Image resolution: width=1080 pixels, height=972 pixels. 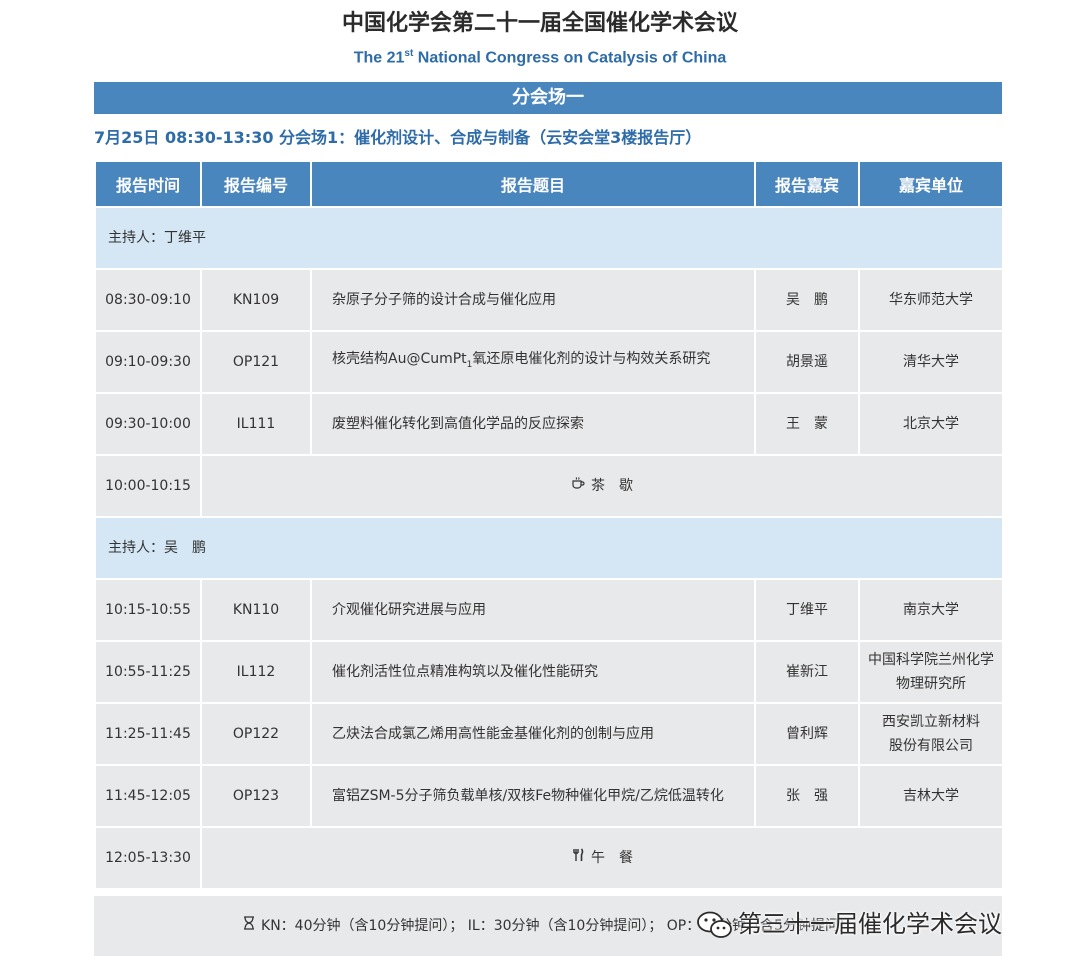 I want to click on column-header-time: 报告时间, so click(x=148, y=184).